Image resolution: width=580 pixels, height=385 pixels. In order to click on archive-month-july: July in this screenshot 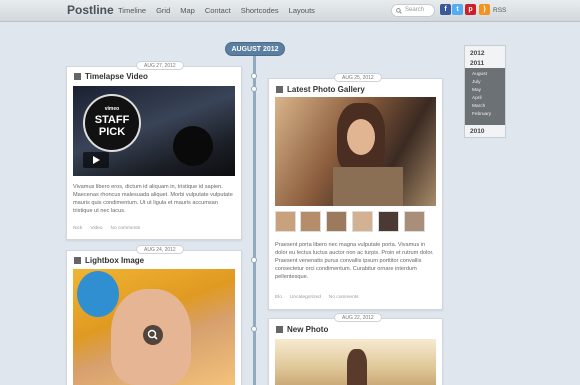, I will do `click(476, 82)`.